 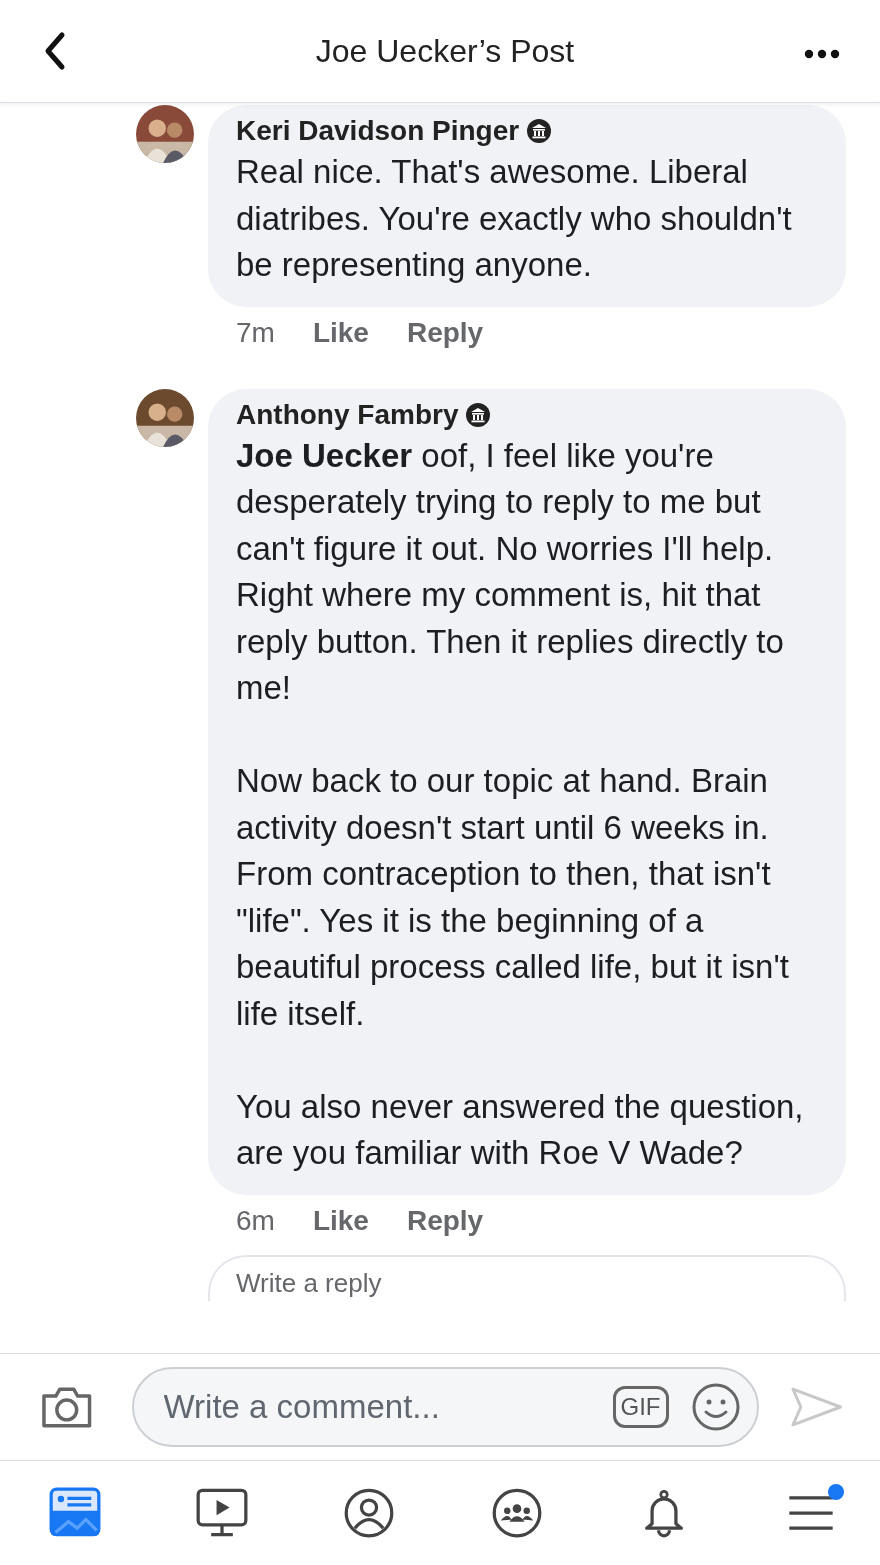 I want to click on camera-icon, so click(x=67, y=1407).